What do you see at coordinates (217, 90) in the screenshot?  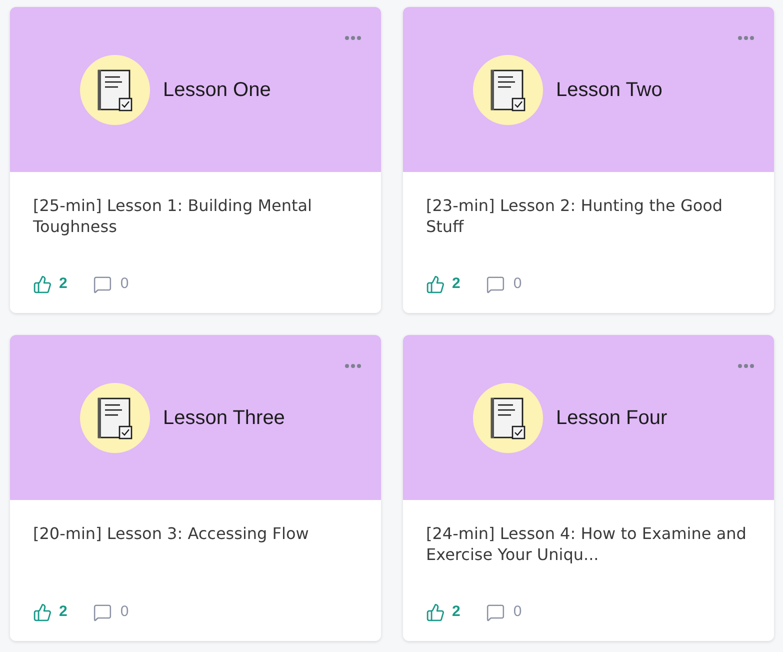 I see `banner-title: Lesson One` at bounding box center [217, 90].